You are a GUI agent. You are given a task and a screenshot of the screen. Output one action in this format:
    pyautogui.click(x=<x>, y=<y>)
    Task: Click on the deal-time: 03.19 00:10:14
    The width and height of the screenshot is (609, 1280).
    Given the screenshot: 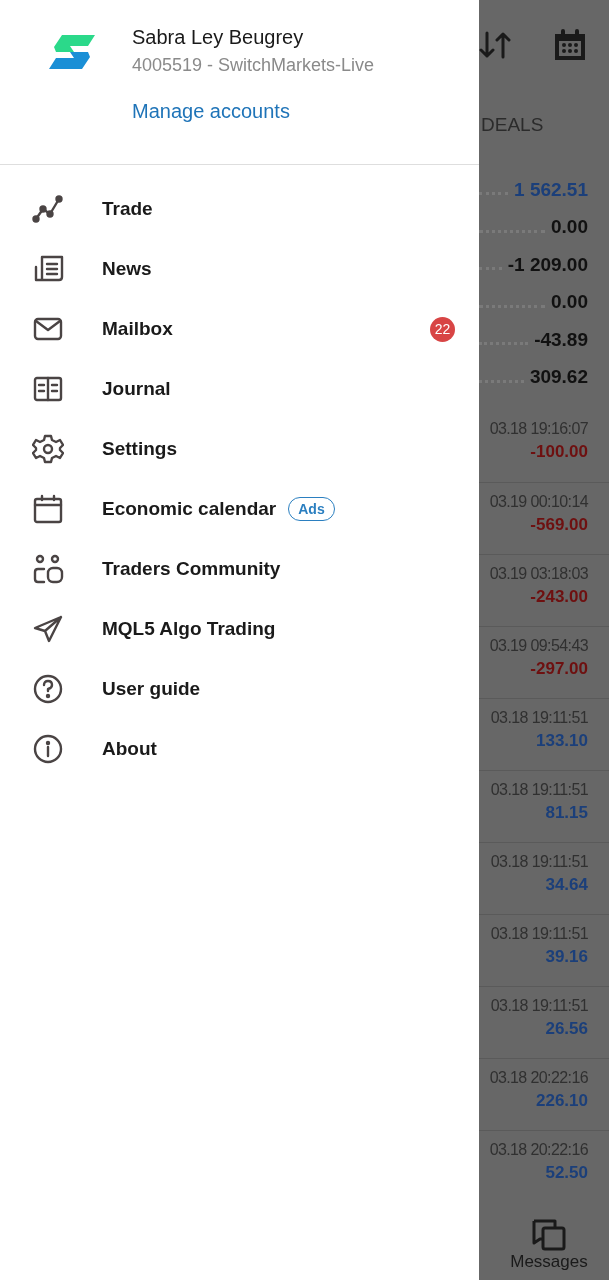 What is the action you would take?
    pyautogui.click(x=538, y=502)
    